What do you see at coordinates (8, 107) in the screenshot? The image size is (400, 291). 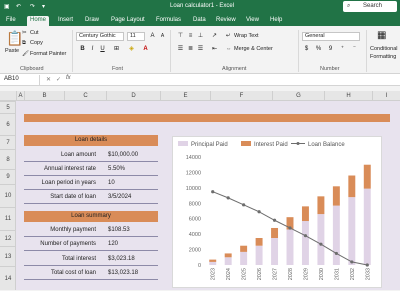 I see `row-header: 5` at bounding box center [8, 107].